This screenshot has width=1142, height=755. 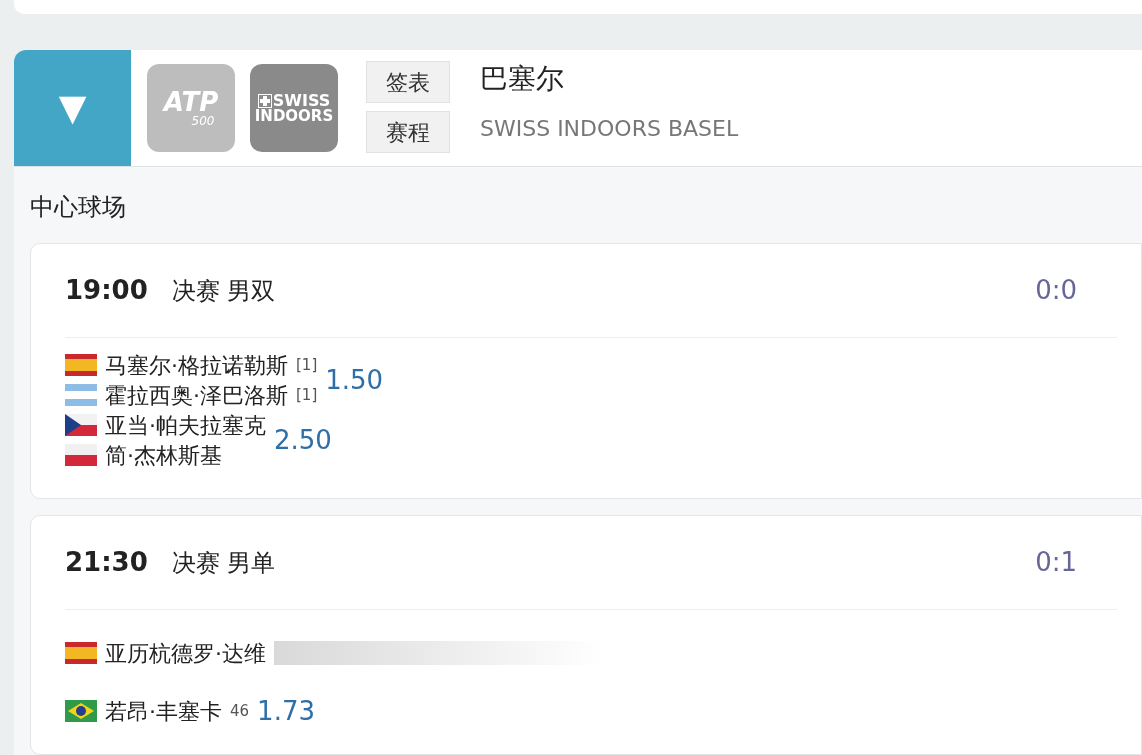 What do you see at coordinates (286, 711) in the screenshot?
I see `odds-link: 1.73` at bounding box center [286, 711].